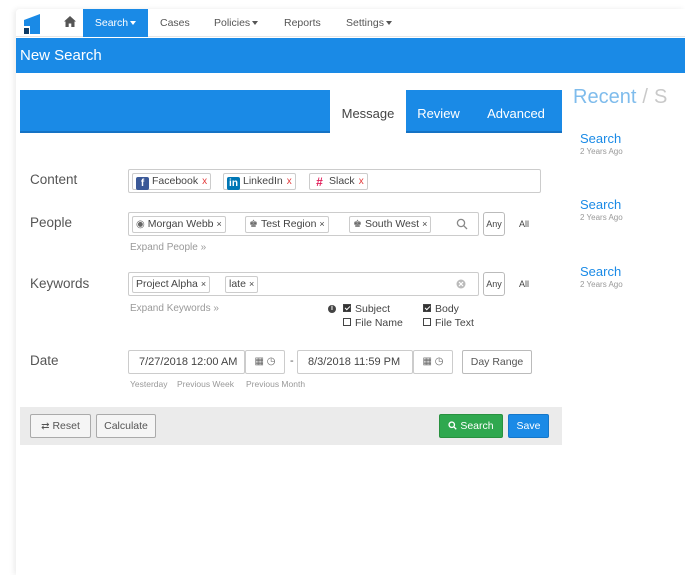  Describe the element at coordinates (149, 384) in the screenshot. I see `yesterday-link: Yesterday` at that location.